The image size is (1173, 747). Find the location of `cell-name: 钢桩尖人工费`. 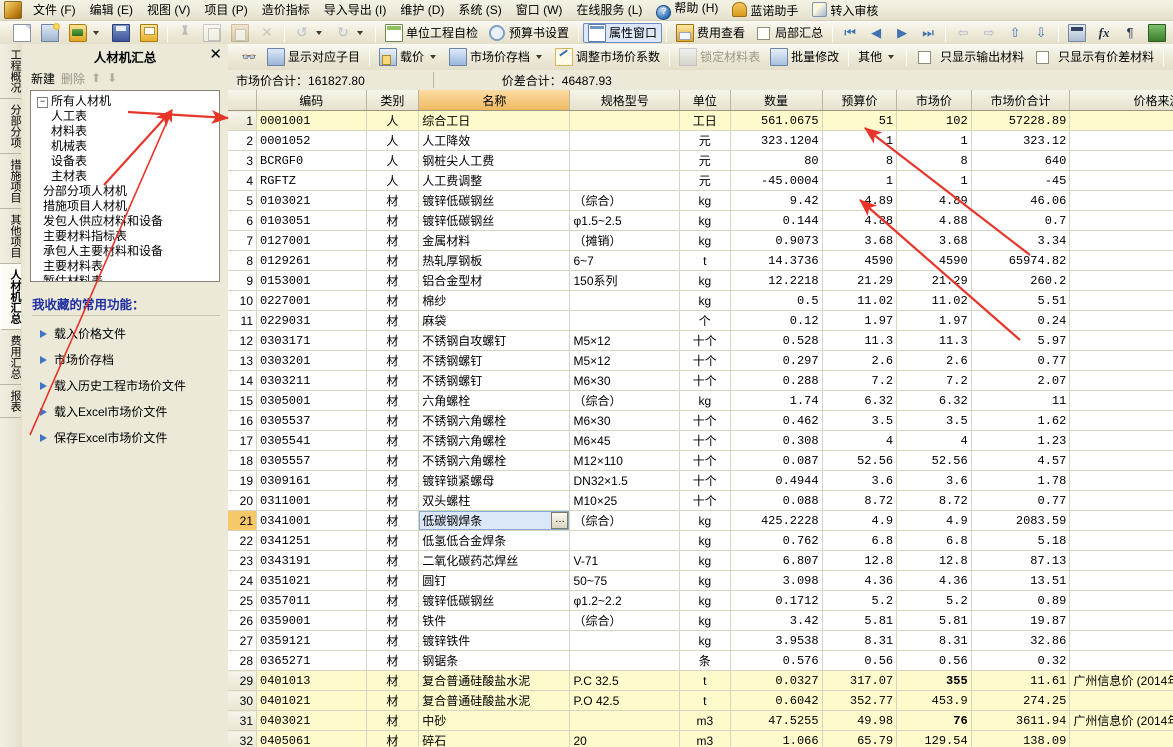

cell-name: 钢桩尖人工费 is located at coordinates (494, 160).